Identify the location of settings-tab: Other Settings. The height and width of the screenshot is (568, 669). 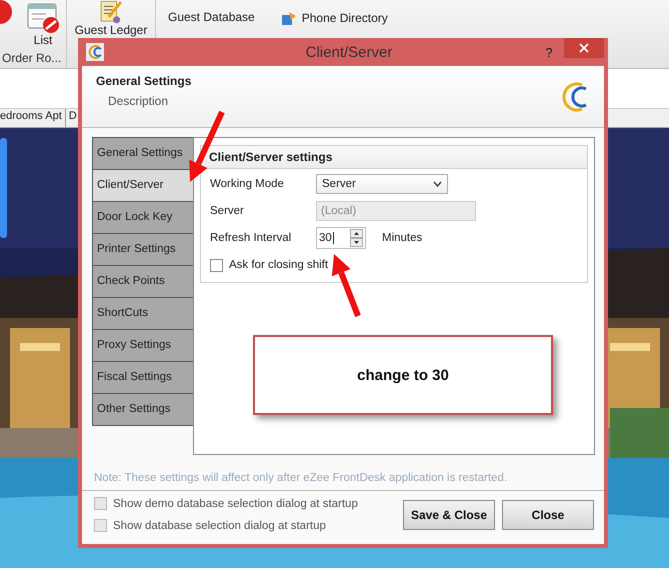
(143, 409).